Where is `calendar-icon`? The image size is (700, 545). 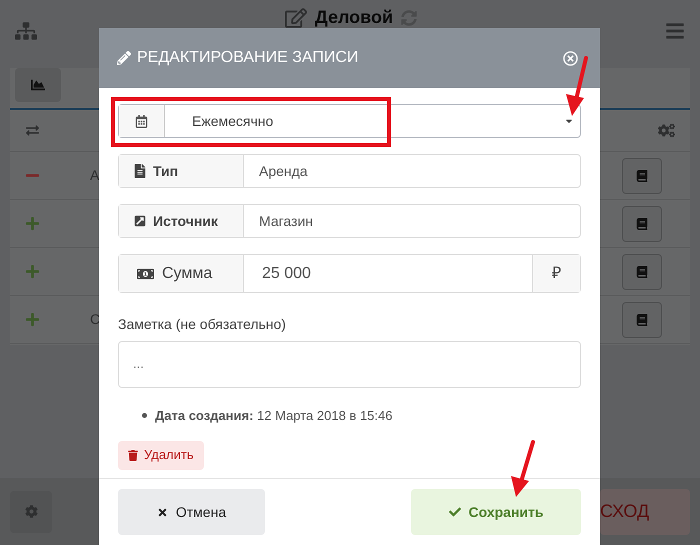
calendar-icon is located at coordinates (141, 121).